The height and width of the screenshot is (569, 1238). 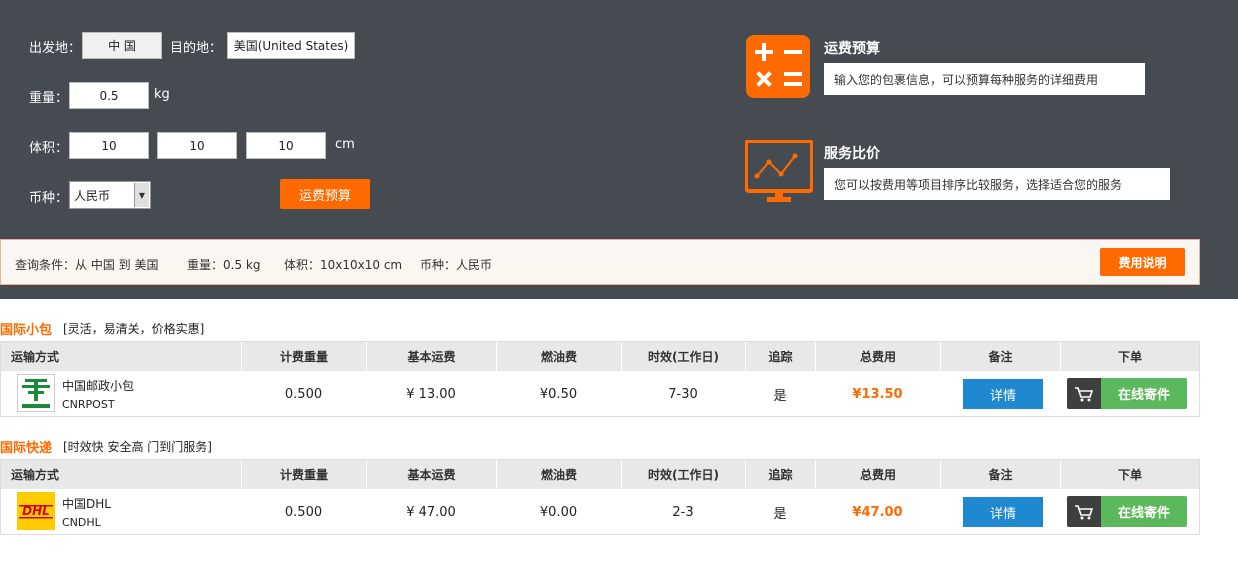 I want to click on cell-fuel: ¥0.00, so click(x=558, y=512).